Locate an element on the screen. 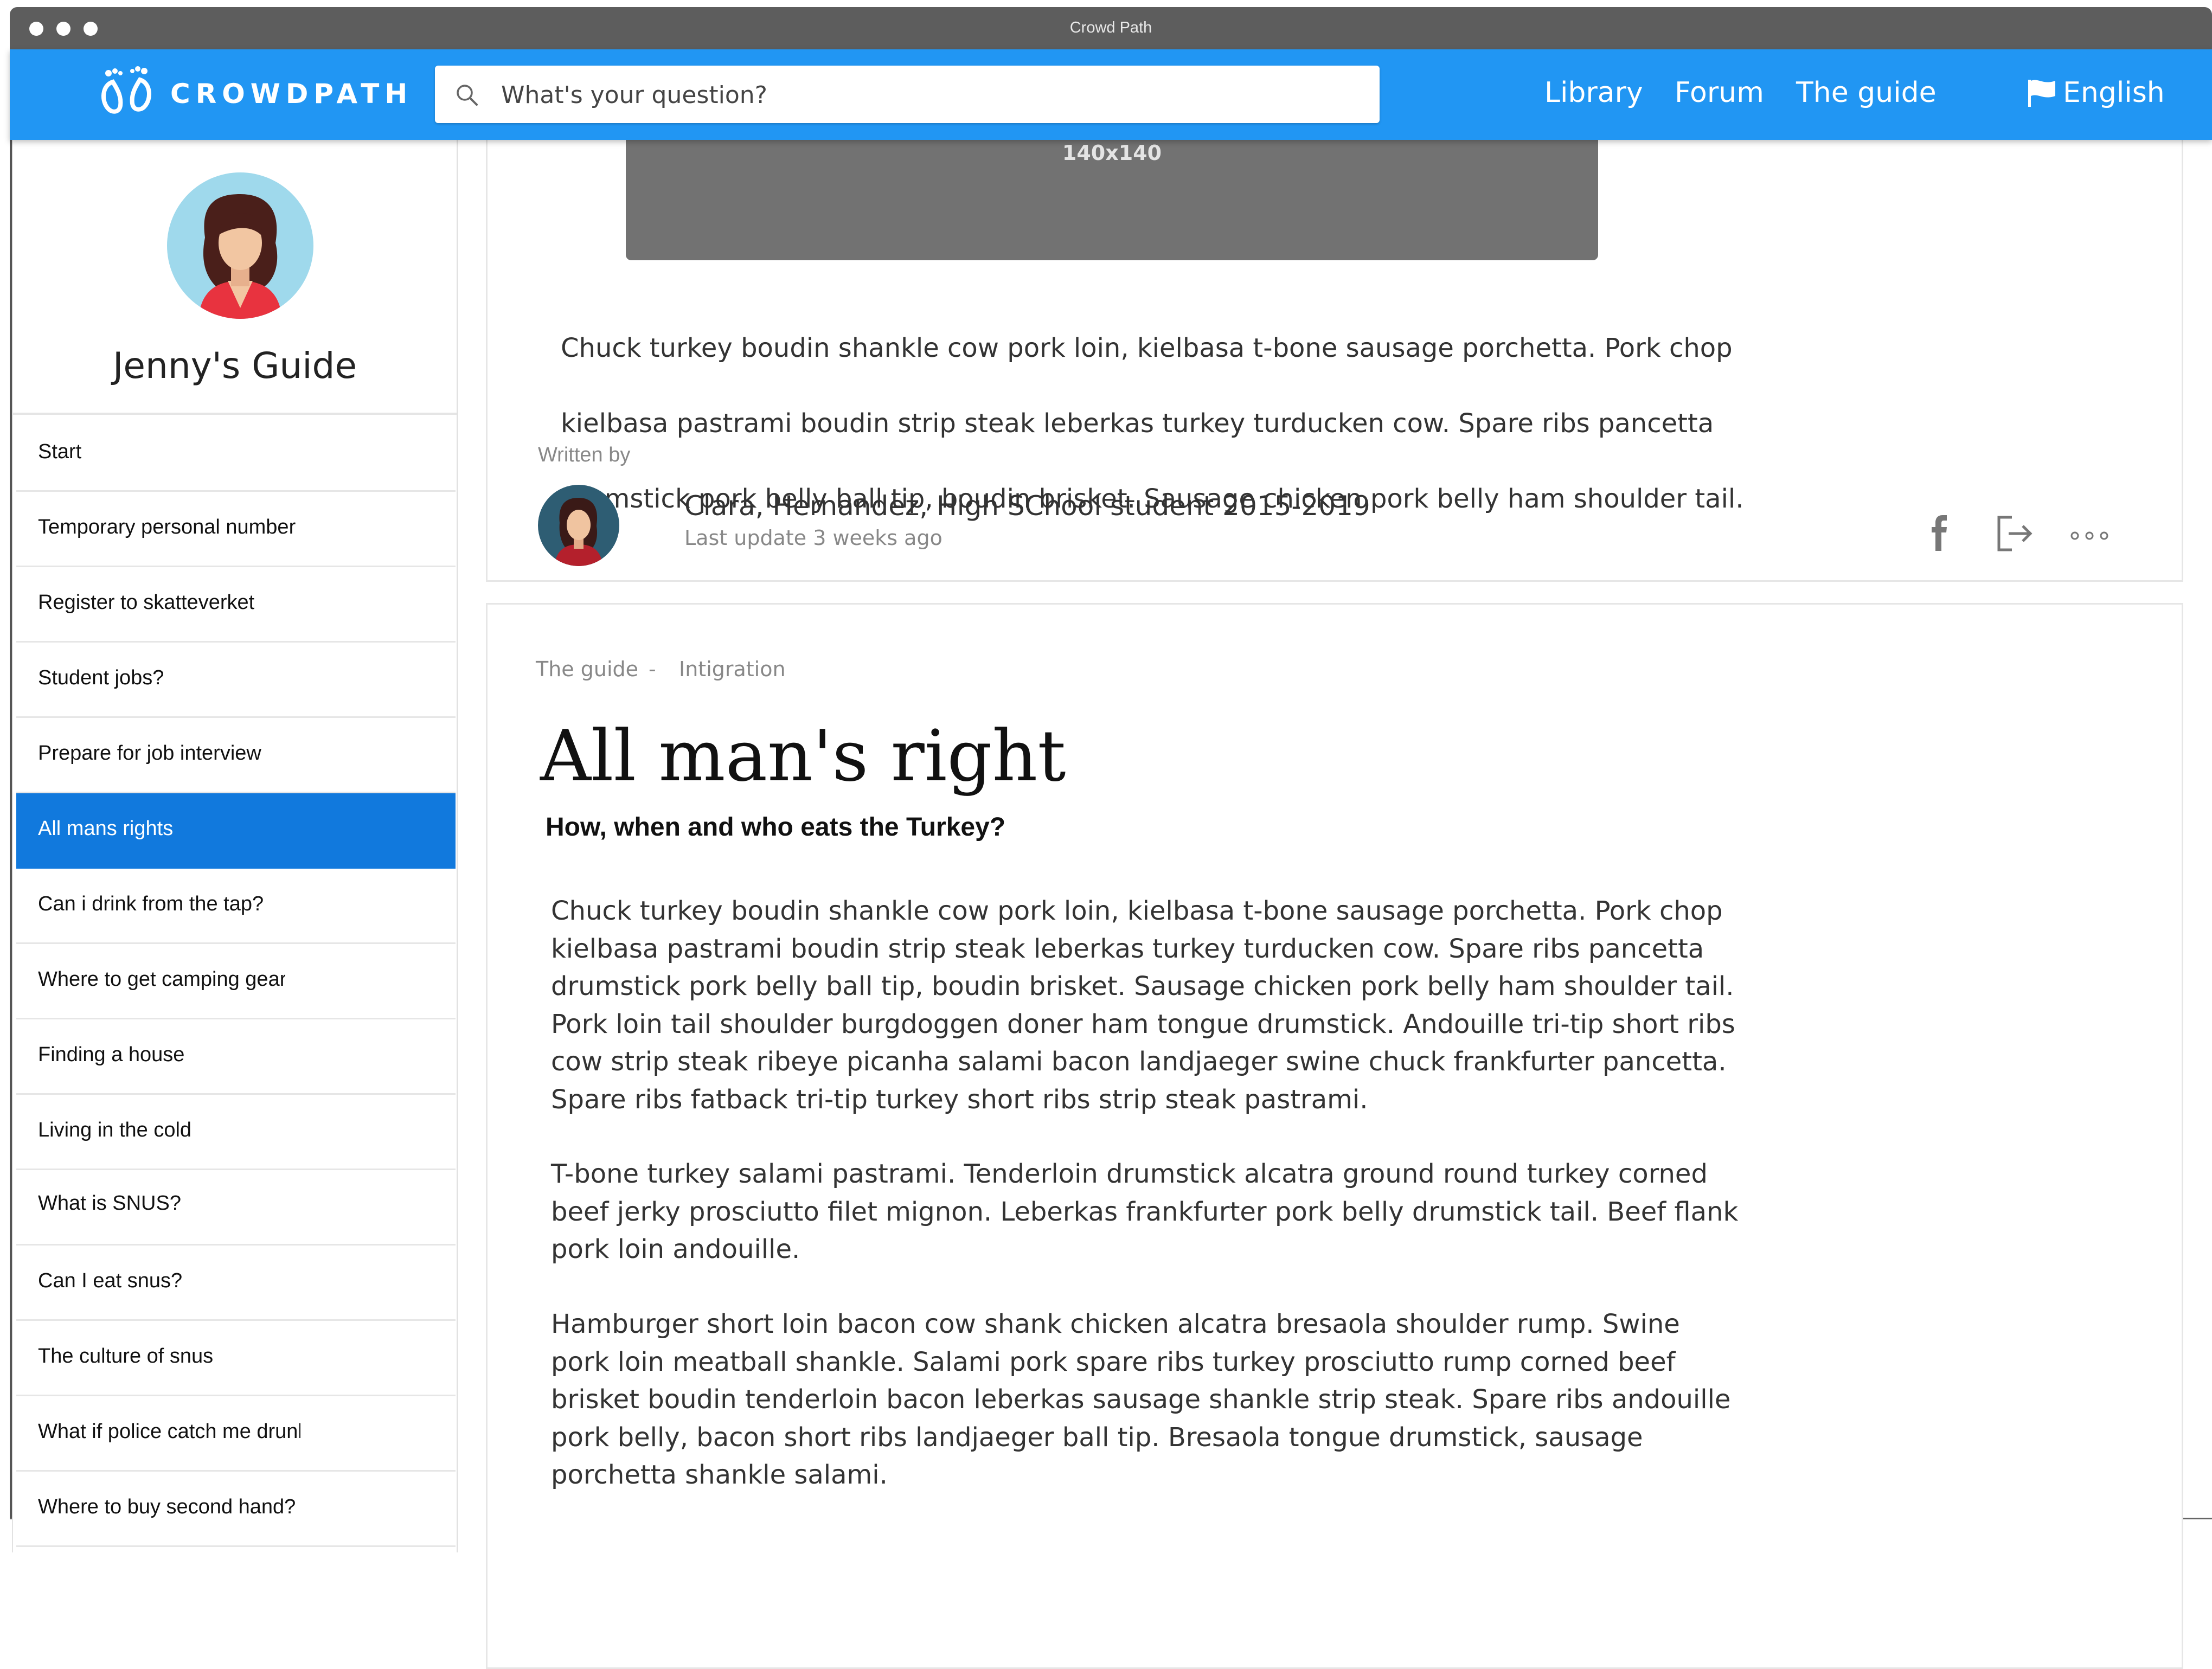  brand-logo: CROWDPATH is located at coordinates (255, 94).